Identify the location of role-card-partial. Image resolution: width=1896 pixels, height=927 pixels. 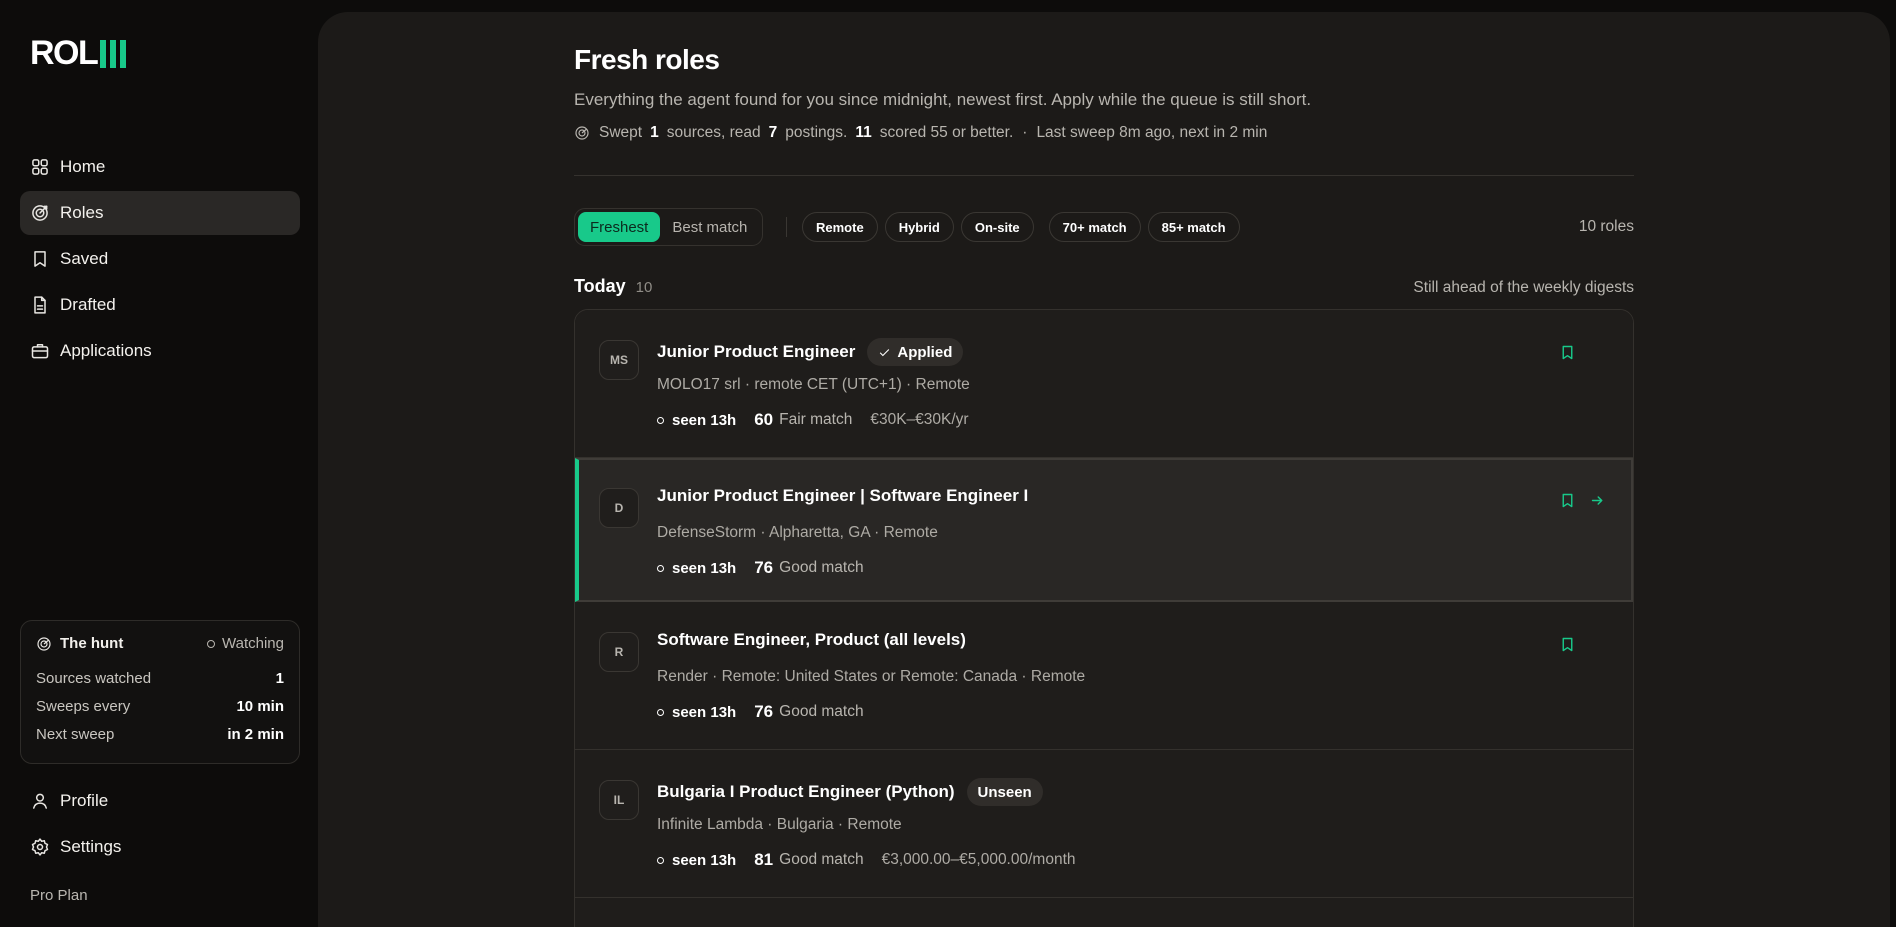
(1104, 912).